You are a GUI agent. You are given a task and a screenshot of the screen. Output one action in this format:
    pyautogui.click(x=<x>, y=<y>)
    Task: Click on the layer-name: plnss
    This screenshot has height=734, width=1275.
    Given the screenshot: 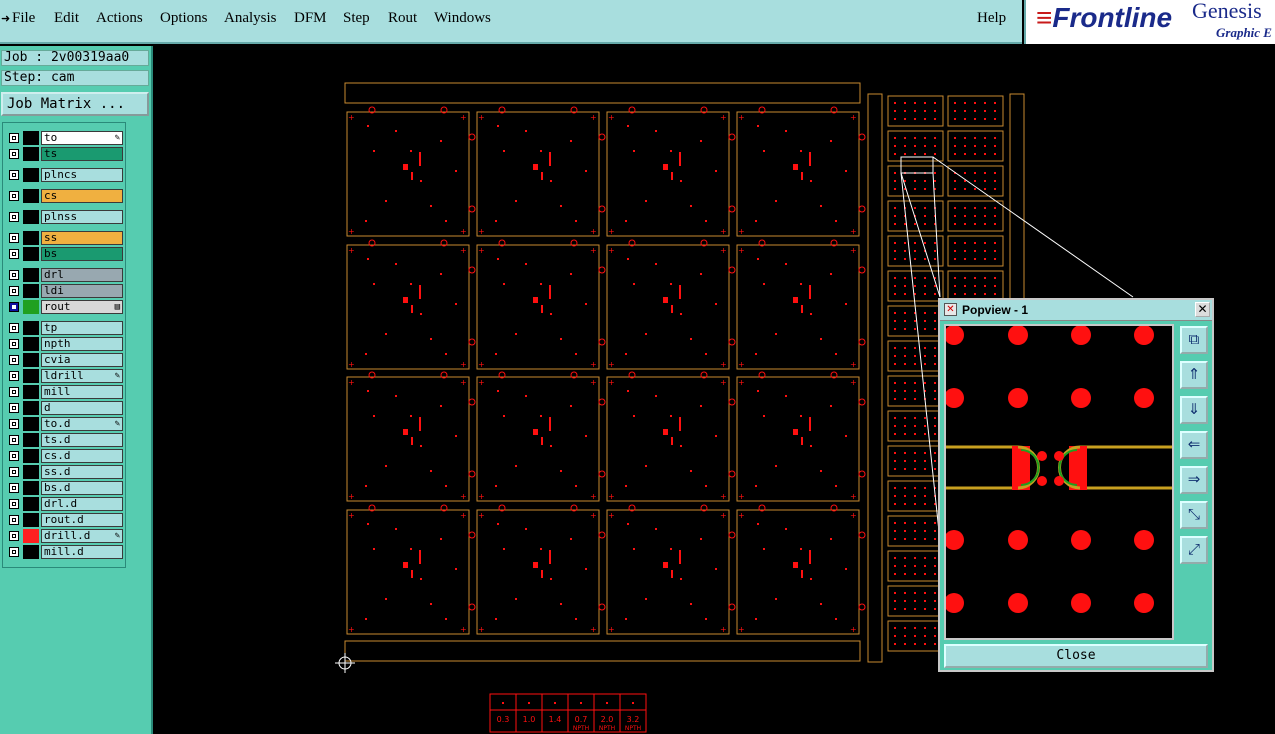 What is the action you would take?
    pyautogui.click(x=82, y=217)
    